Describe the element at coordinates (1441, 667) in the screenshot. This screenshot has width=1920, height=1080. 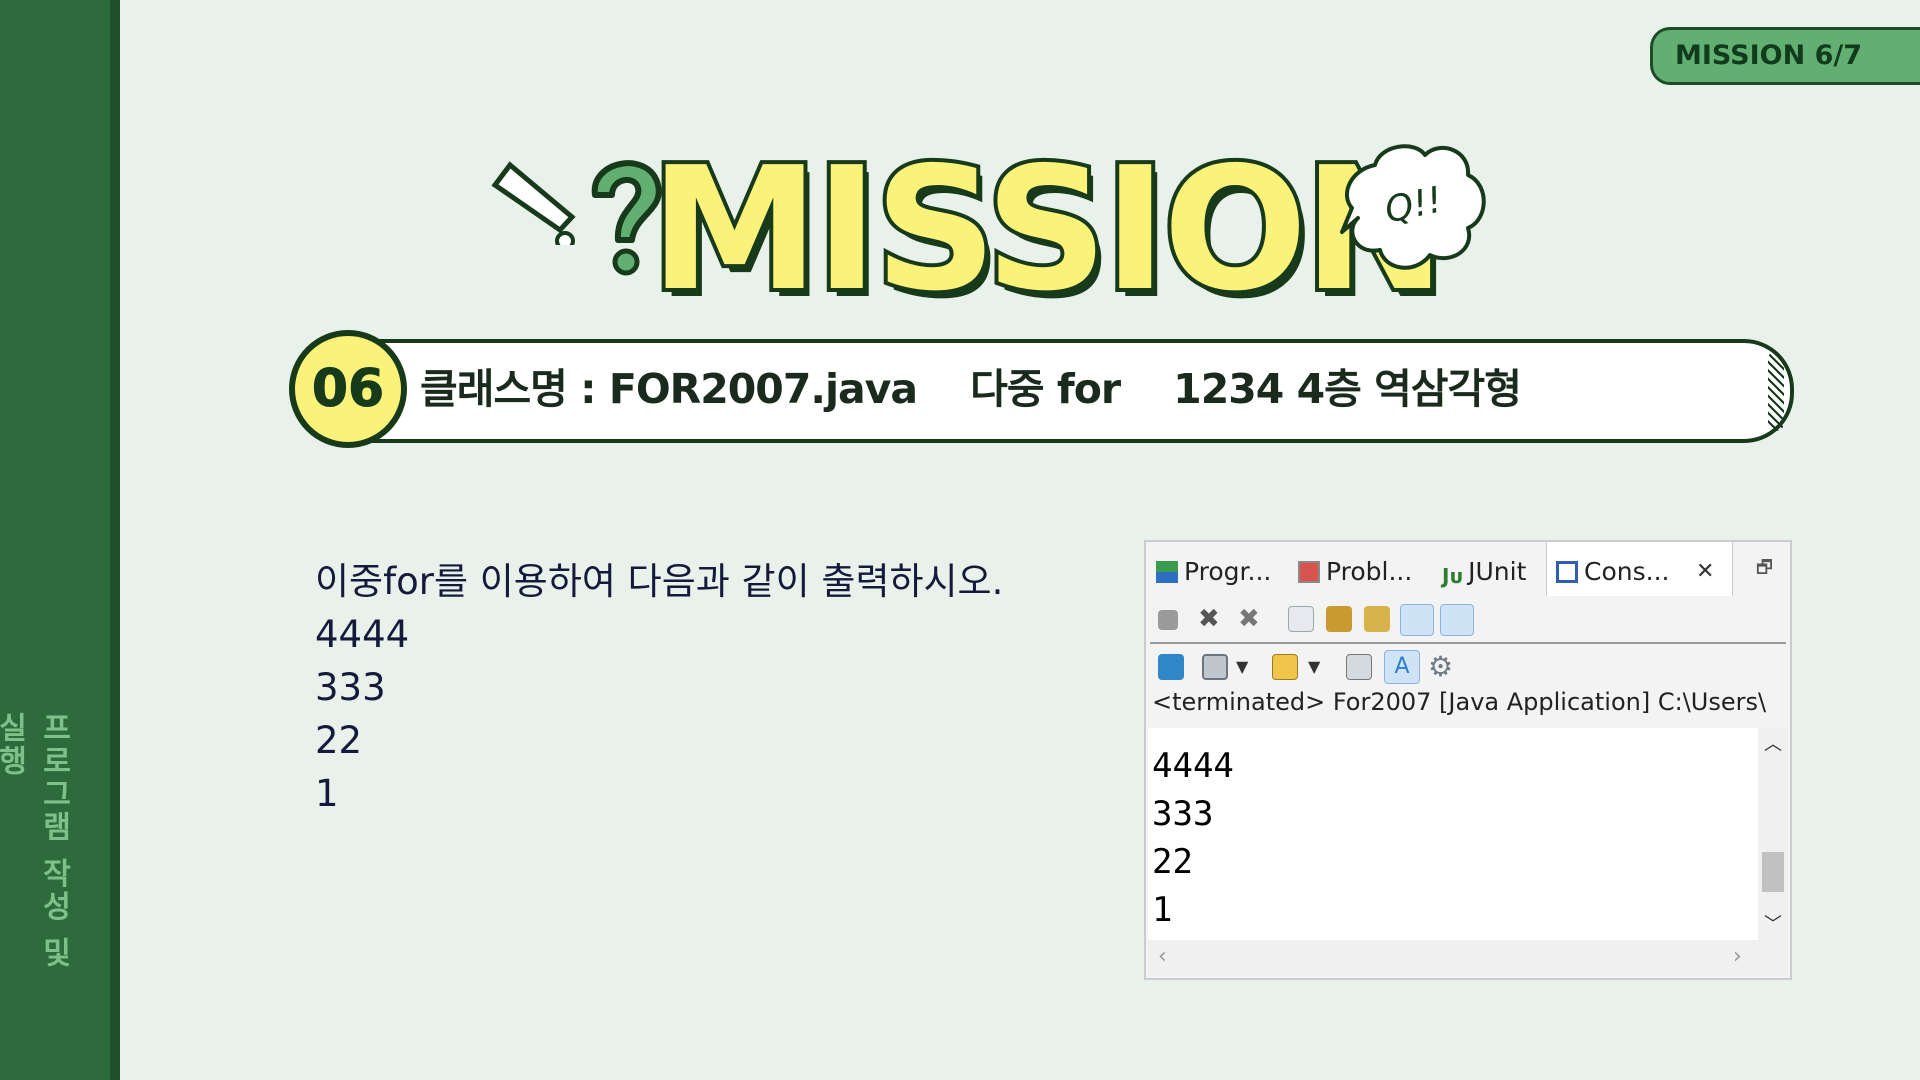
I see `gear-icon: ⚙` at that location.